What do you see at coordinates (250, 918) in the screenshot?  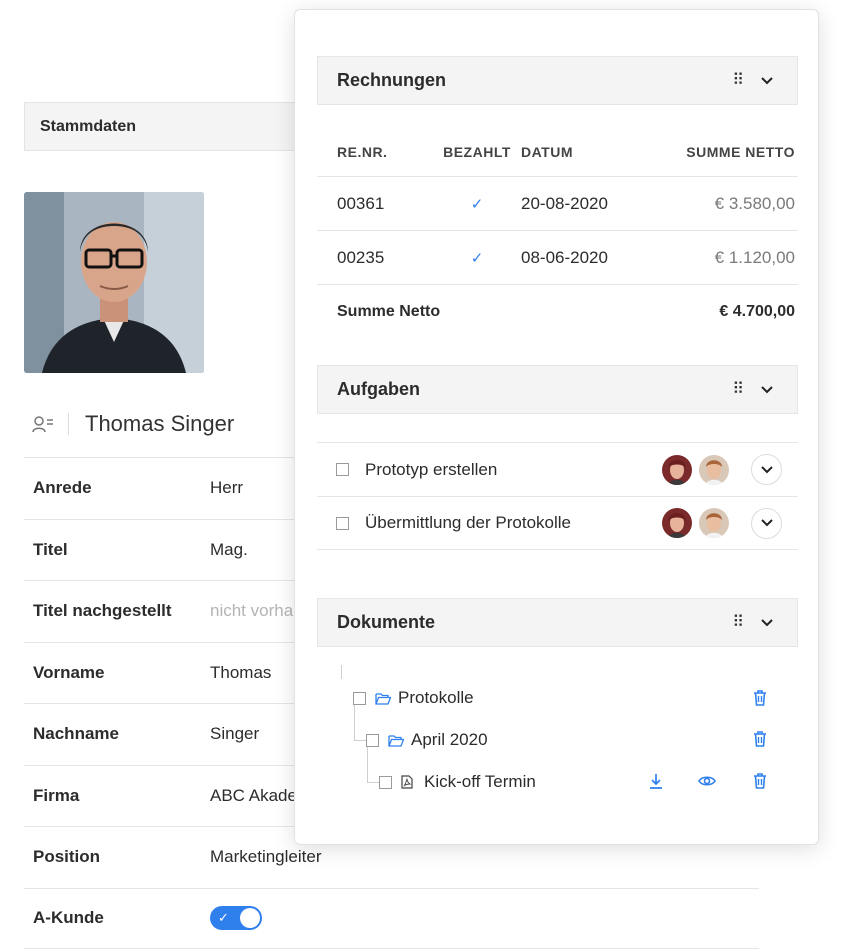 I see `toggle-knob` at bounding box center [250, 918].